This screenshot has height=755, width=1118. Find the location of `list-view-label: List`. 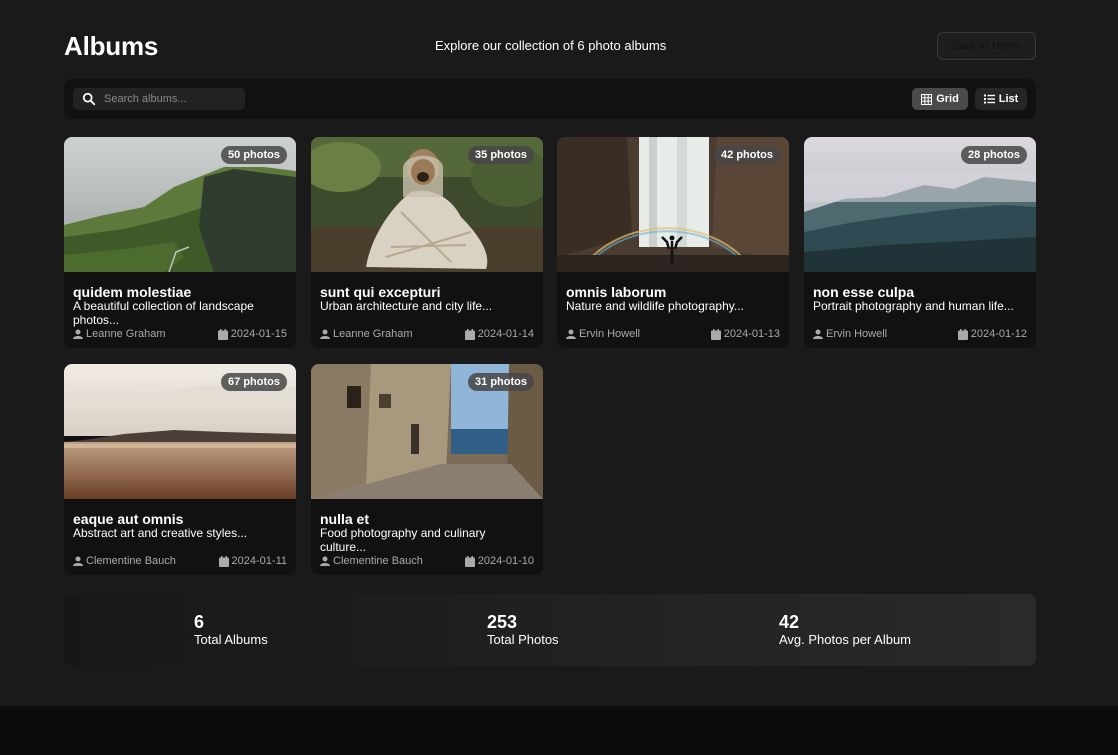

list-view-label: List is located at coordinates (1008, 99).